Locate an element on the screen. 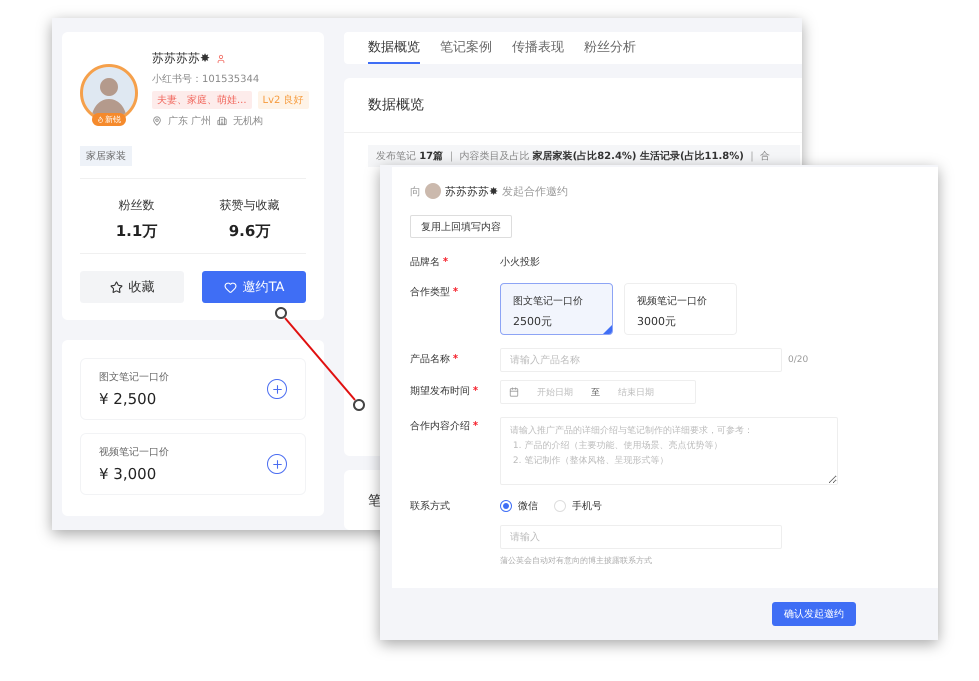  contact-radio: 微信 is located at coordinates (519, 506).